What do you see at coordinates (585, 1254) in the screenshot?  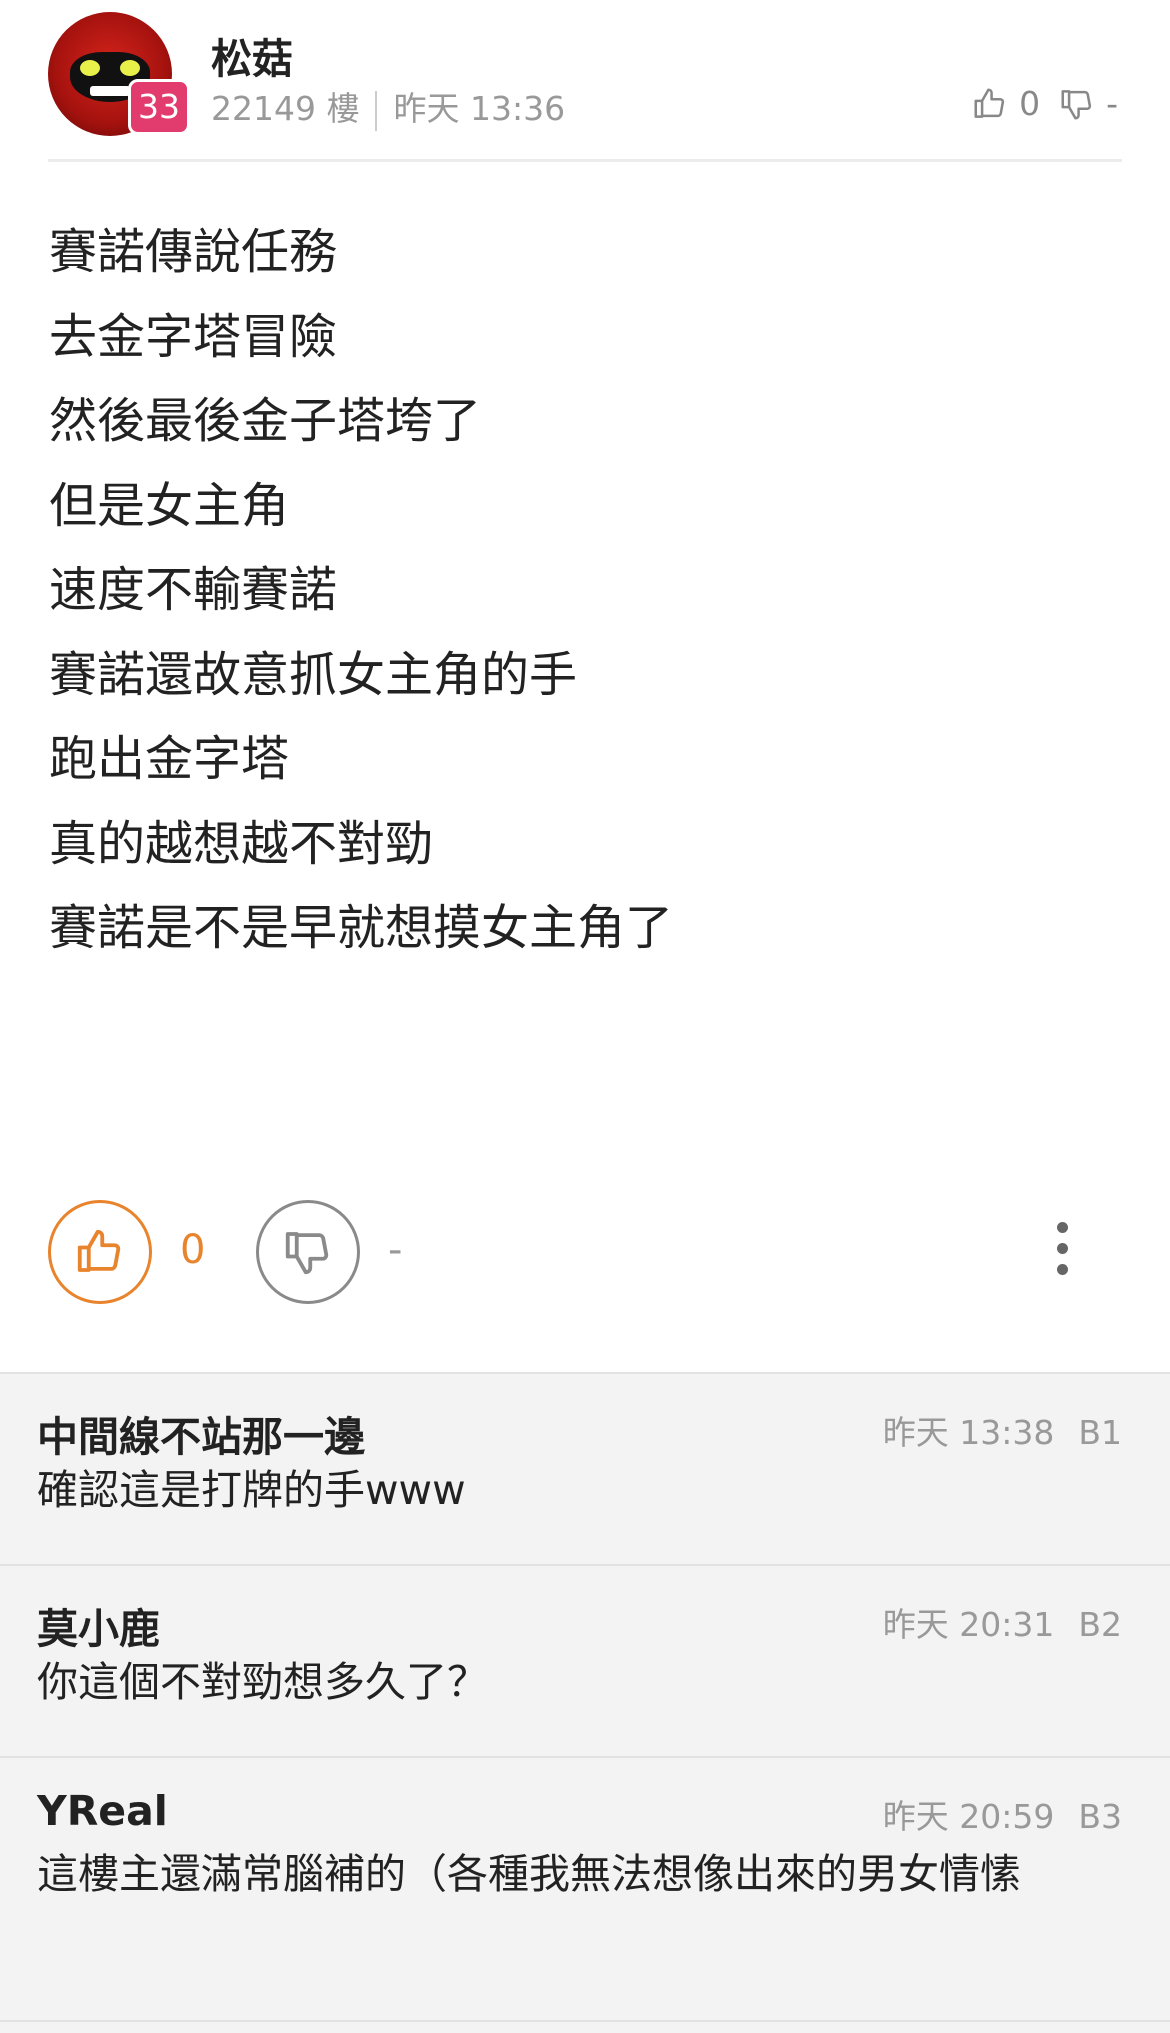 I see `vote-bar: 0 -` at bounding box center [585, 1254].